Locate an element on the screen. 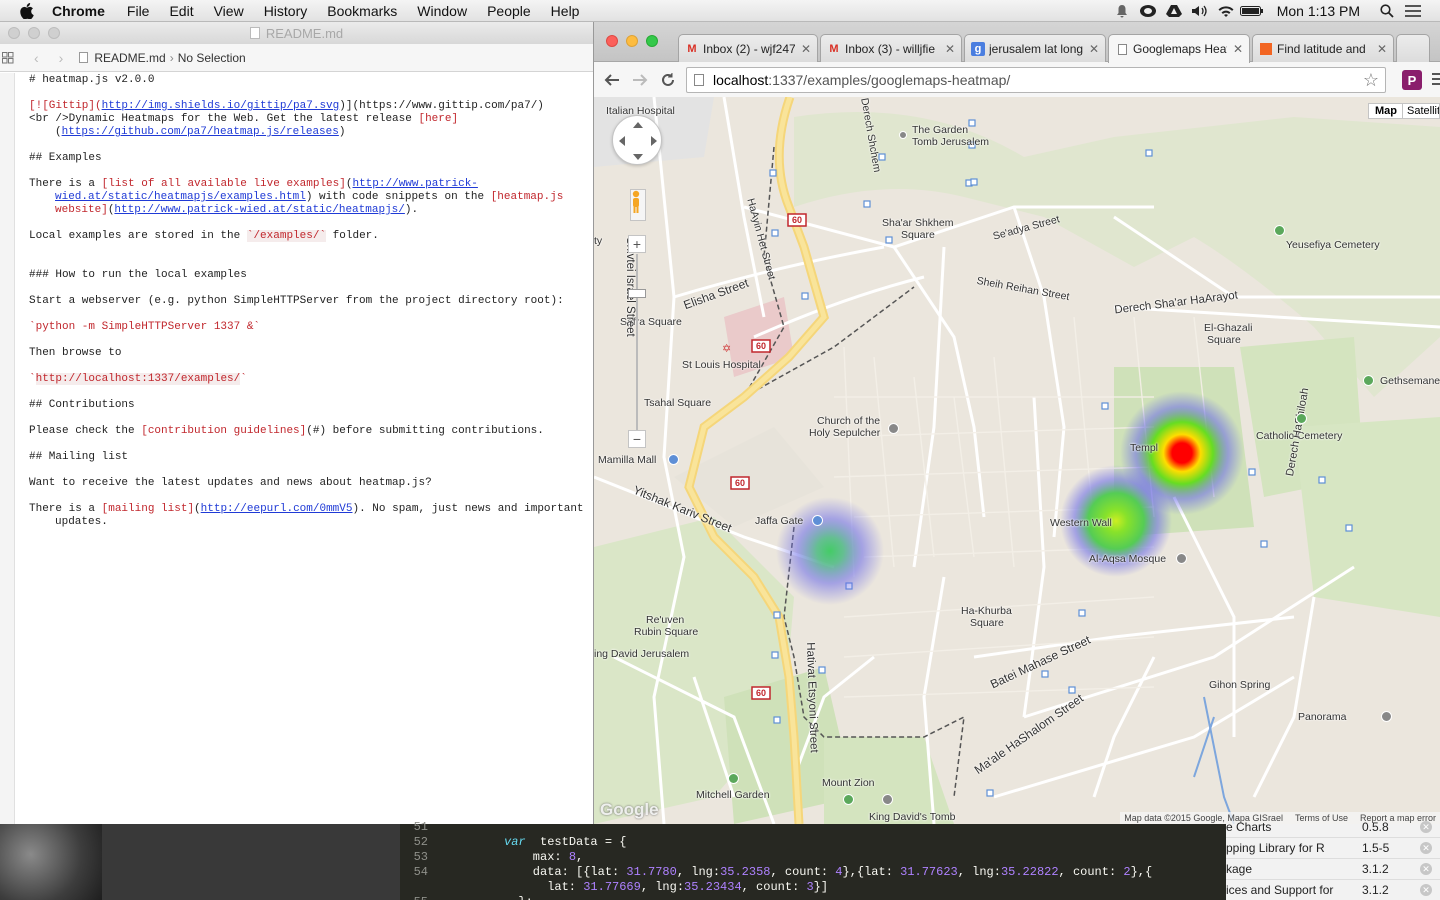 This screenshot has width=1440, height=900. map-label: Holy Sepulcher is located at coordinates (844, 433).